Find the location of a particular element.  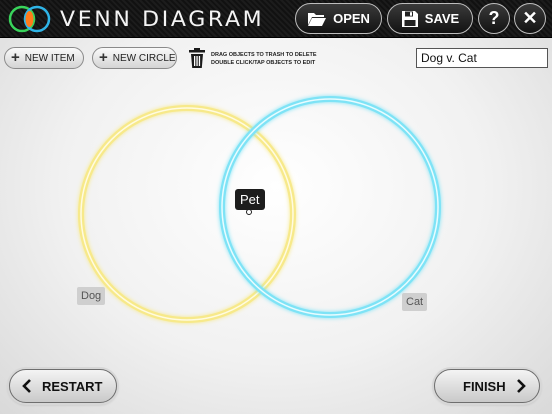

chevron-right-icon is located at coordinates (521, 386).